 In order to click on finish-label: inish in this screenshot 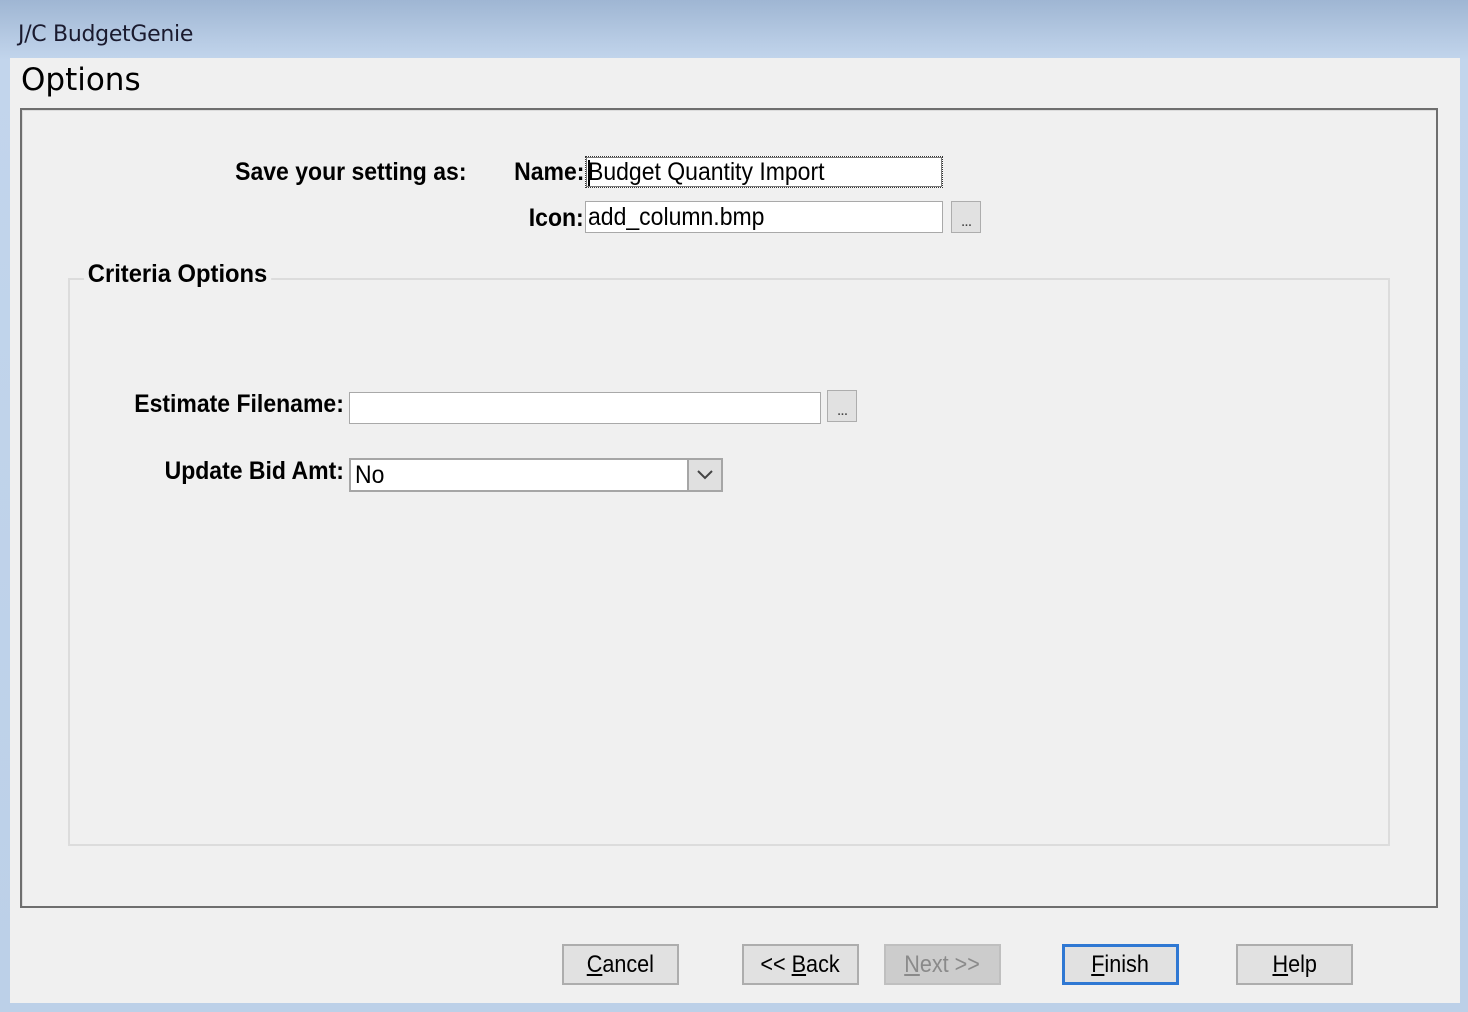, I will do `click(1127, 964)`.